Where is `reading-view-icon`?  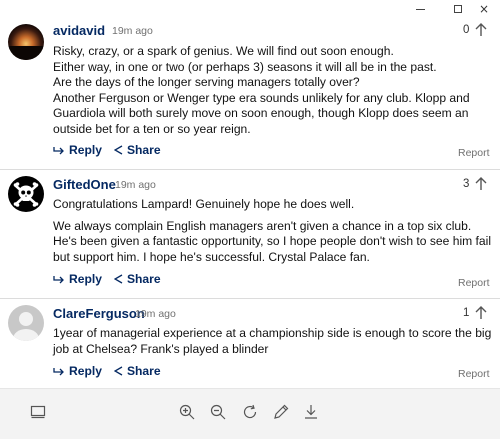
reading-view-icon is located at coordinates (38, 412).